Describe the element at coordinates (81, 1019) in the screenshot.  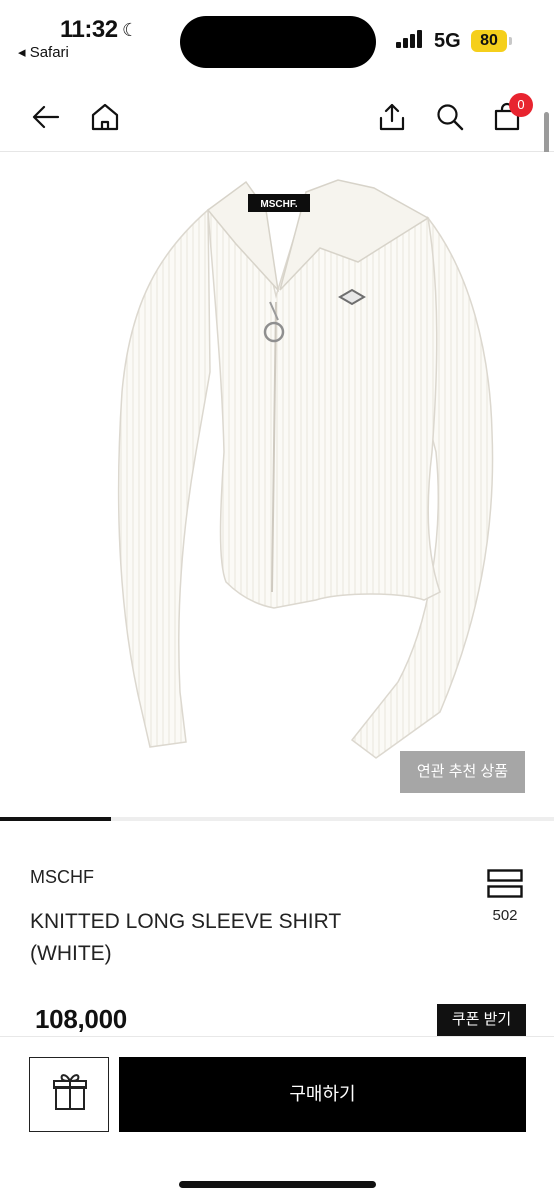
I see `product-price: 108,000` at that location.